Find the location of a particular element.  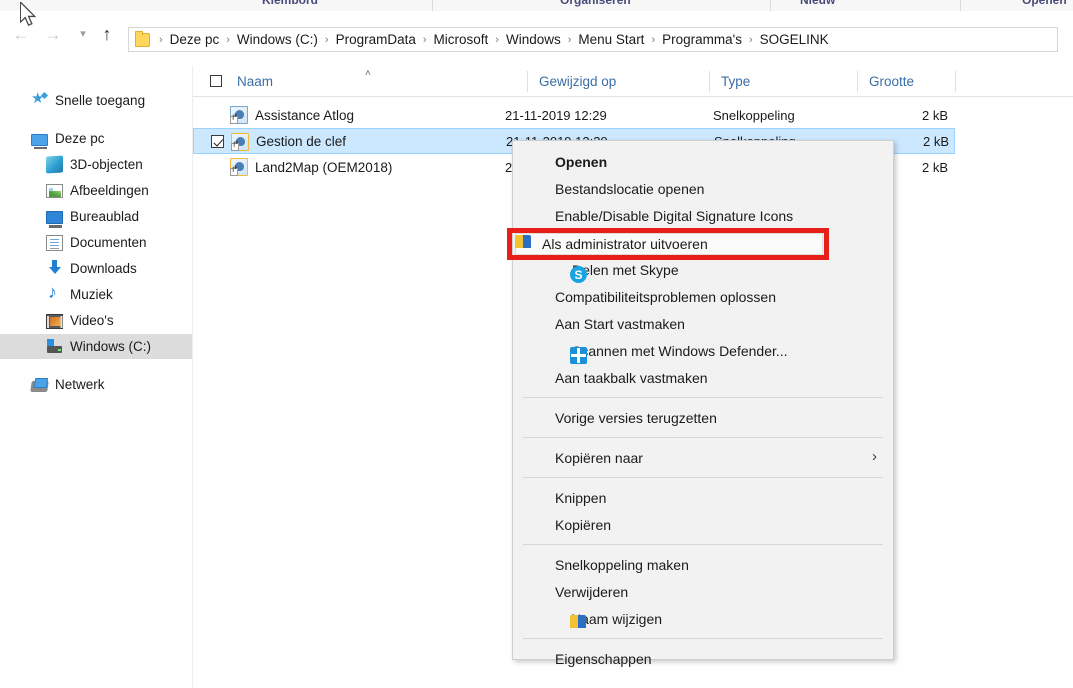

forward-arrow-icon: → is located at coordinates (53, 34).